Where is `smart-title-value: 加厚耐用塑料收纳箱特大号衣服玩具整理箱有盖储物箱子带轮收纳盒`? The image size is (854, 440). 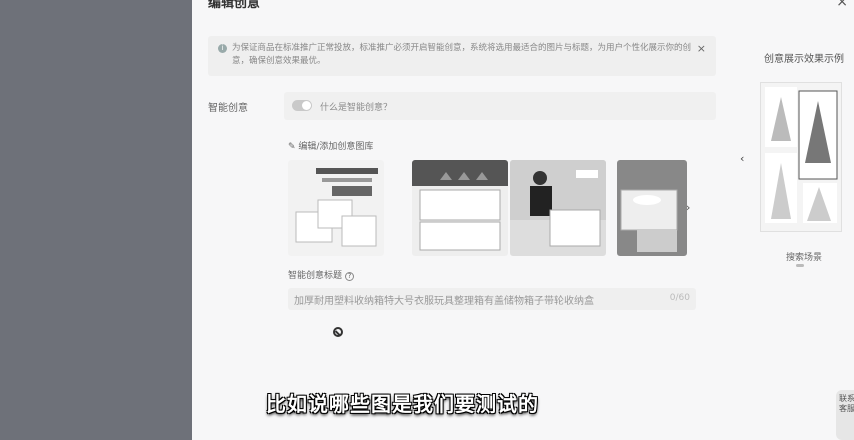 smart-title-value: 加厚耐用塑料收纳箱特大号衣服玩具整理箱有盖储物箱子带轮收纳盒 is located at coordinates (444, 301).